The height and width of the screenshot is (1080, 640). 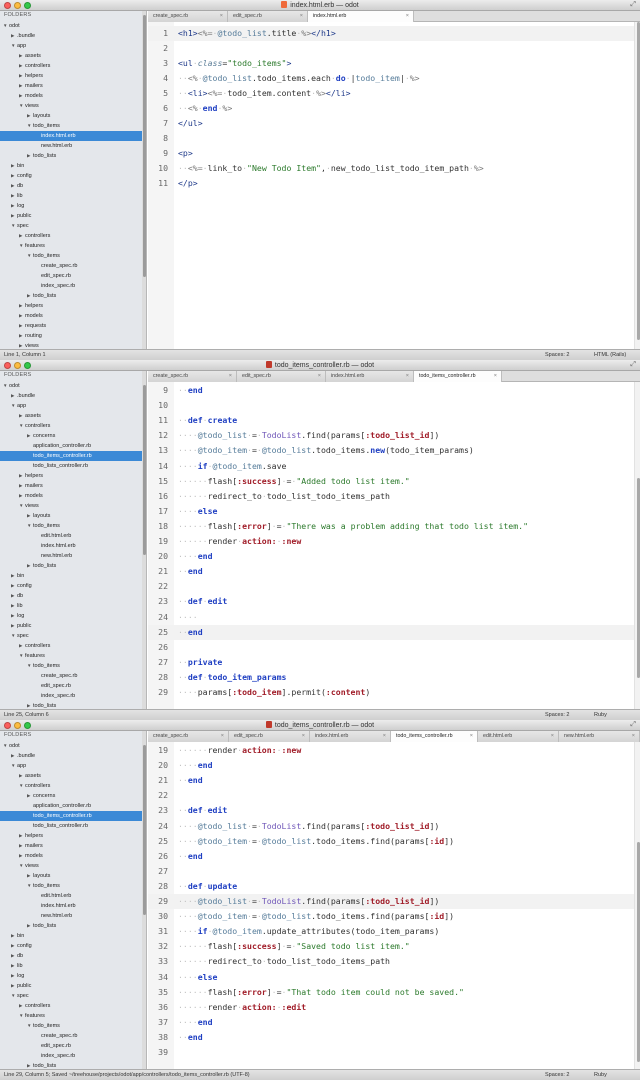 What do you see at coordinates (391, 617) in the screenshot?
I see `code-line: 24 ····` at bounding box center [391, 617].